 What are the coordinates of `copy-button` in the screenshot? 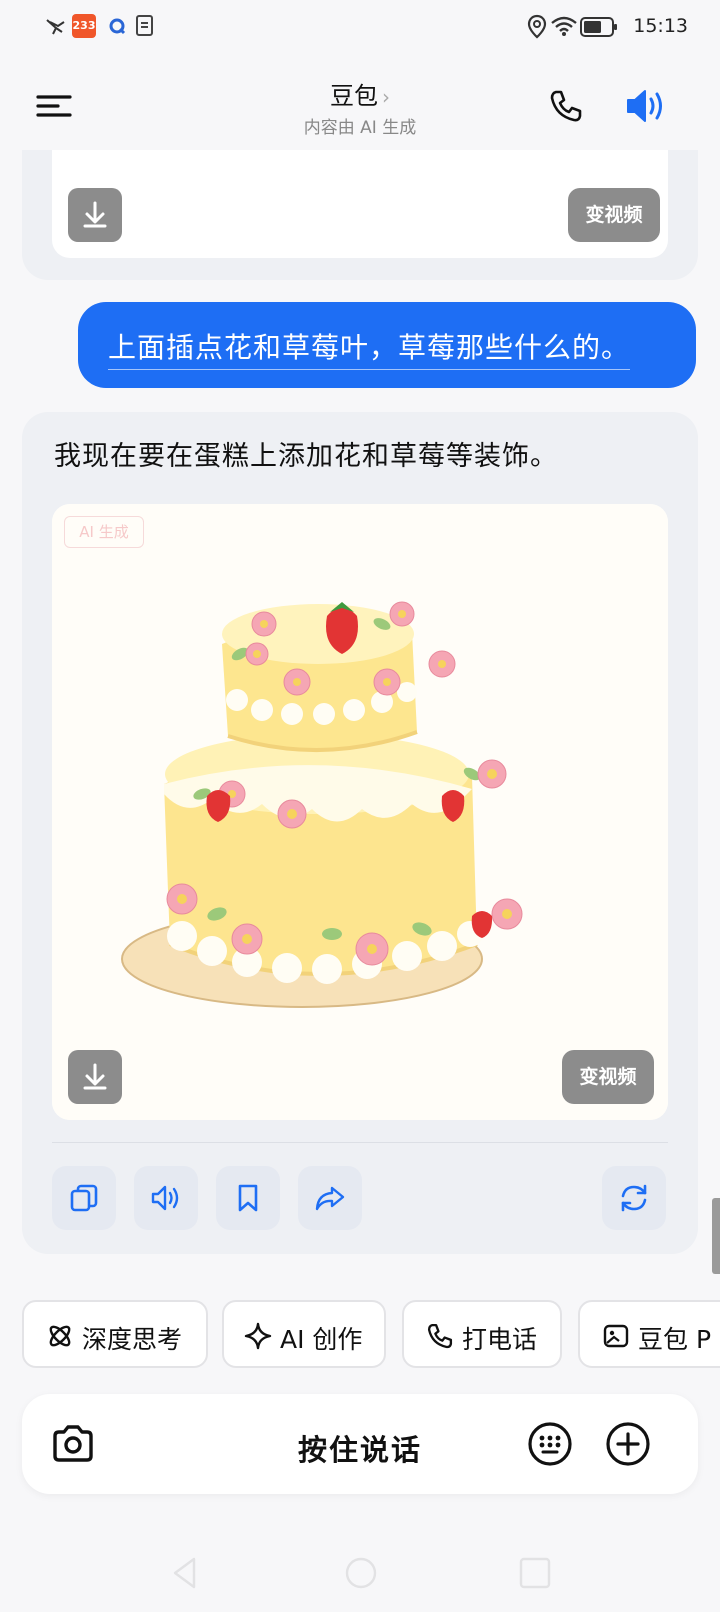 It's located at (84, 1198).